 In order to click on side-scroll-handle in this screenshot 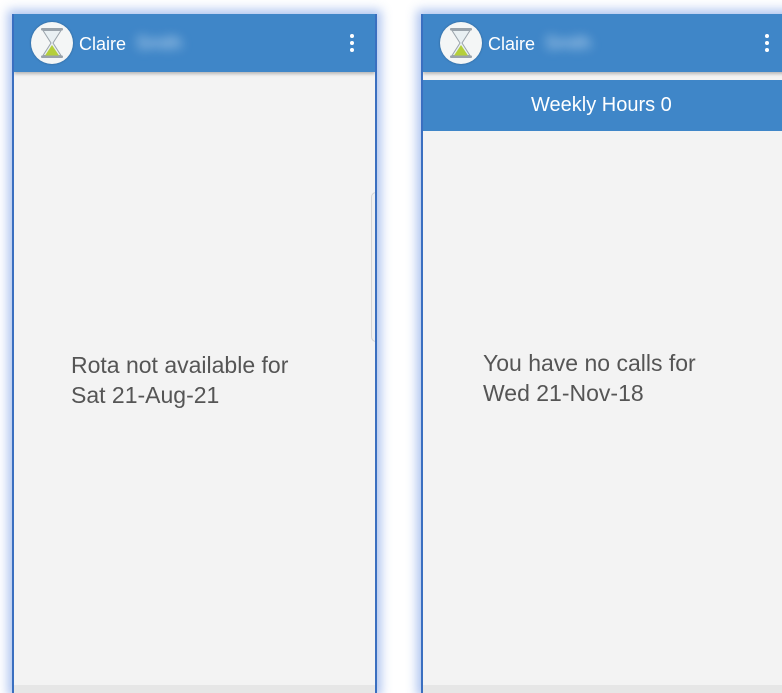, I will do `click(373, 267)`.